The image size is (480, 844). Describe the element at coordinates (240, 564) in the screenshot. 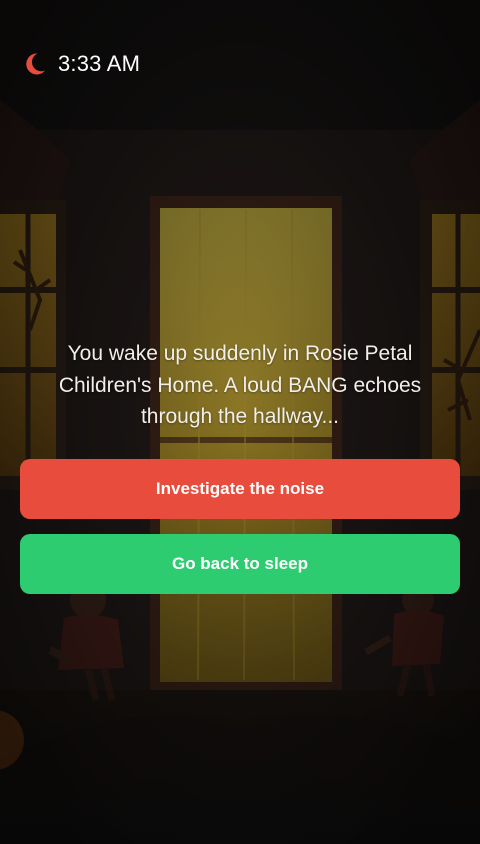

I see `go-back-to-sleep-button: Go back to sleep` at that location.